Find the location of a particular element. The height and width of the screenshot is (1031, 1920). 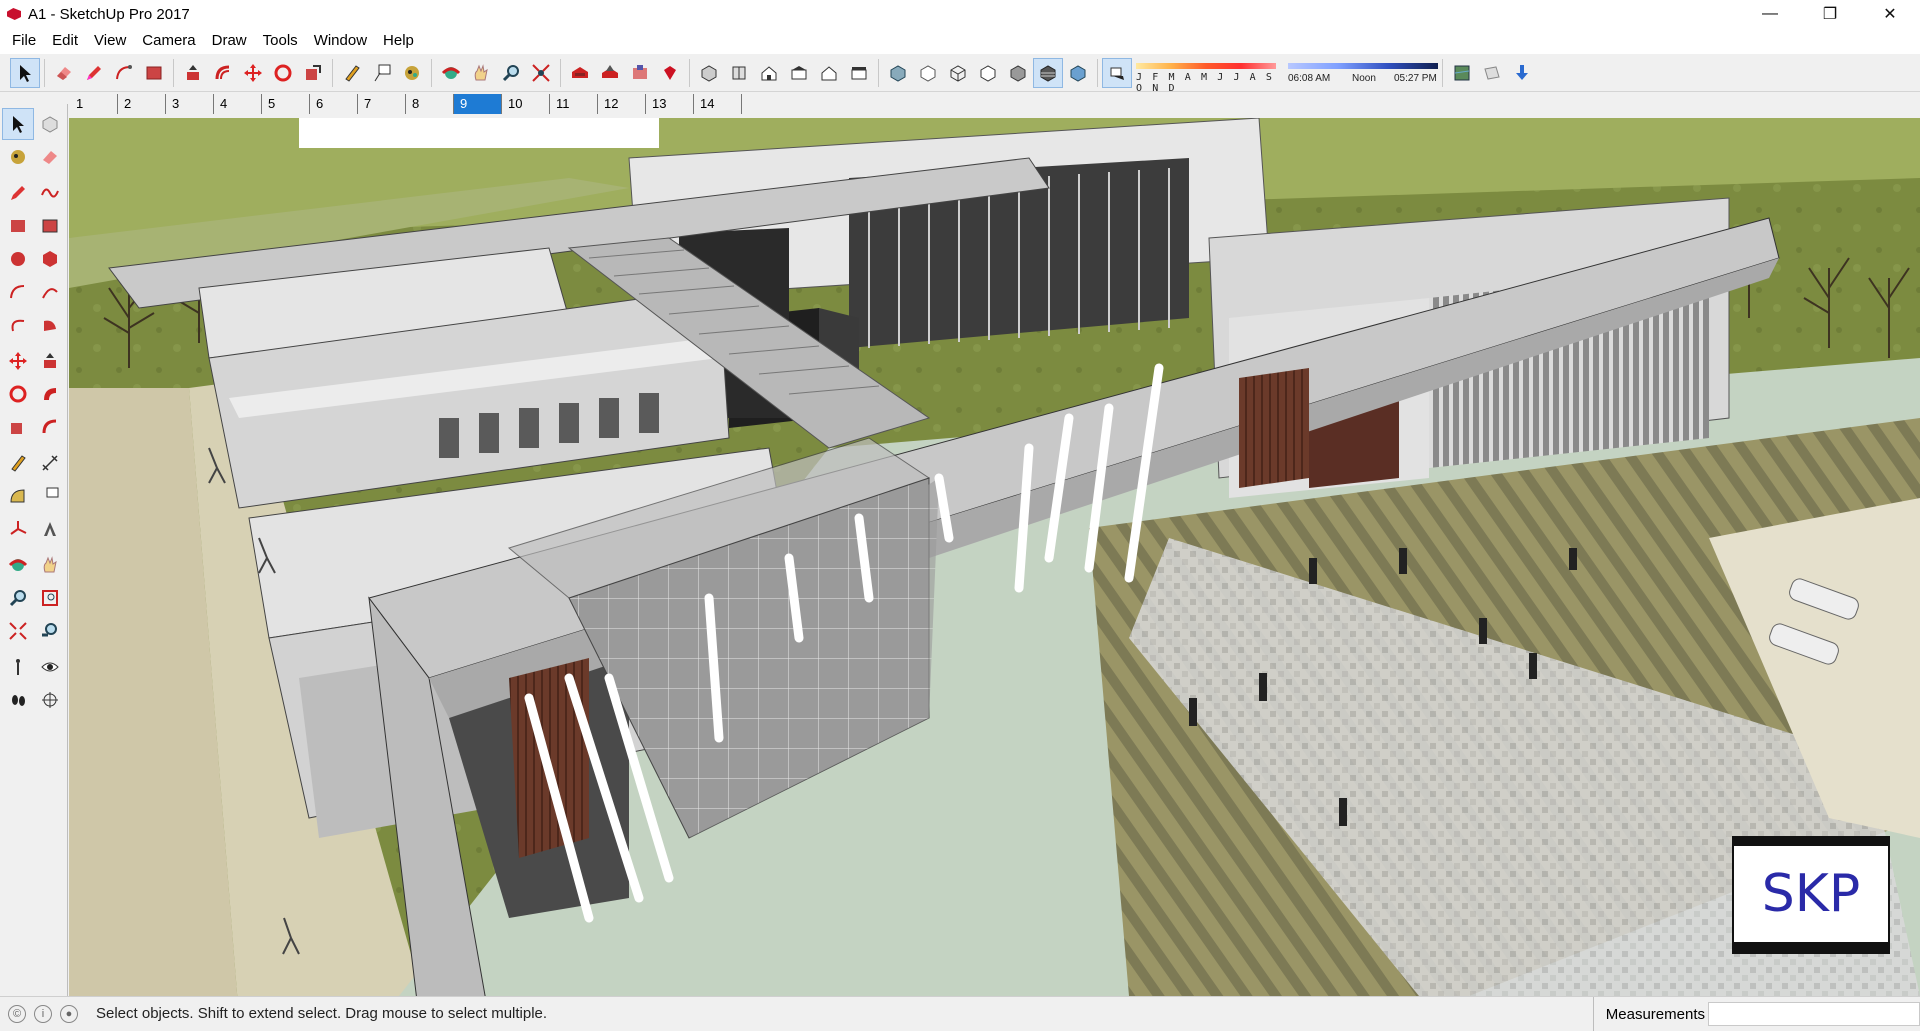

ruby-console-button is located at coordinates (670, 73).